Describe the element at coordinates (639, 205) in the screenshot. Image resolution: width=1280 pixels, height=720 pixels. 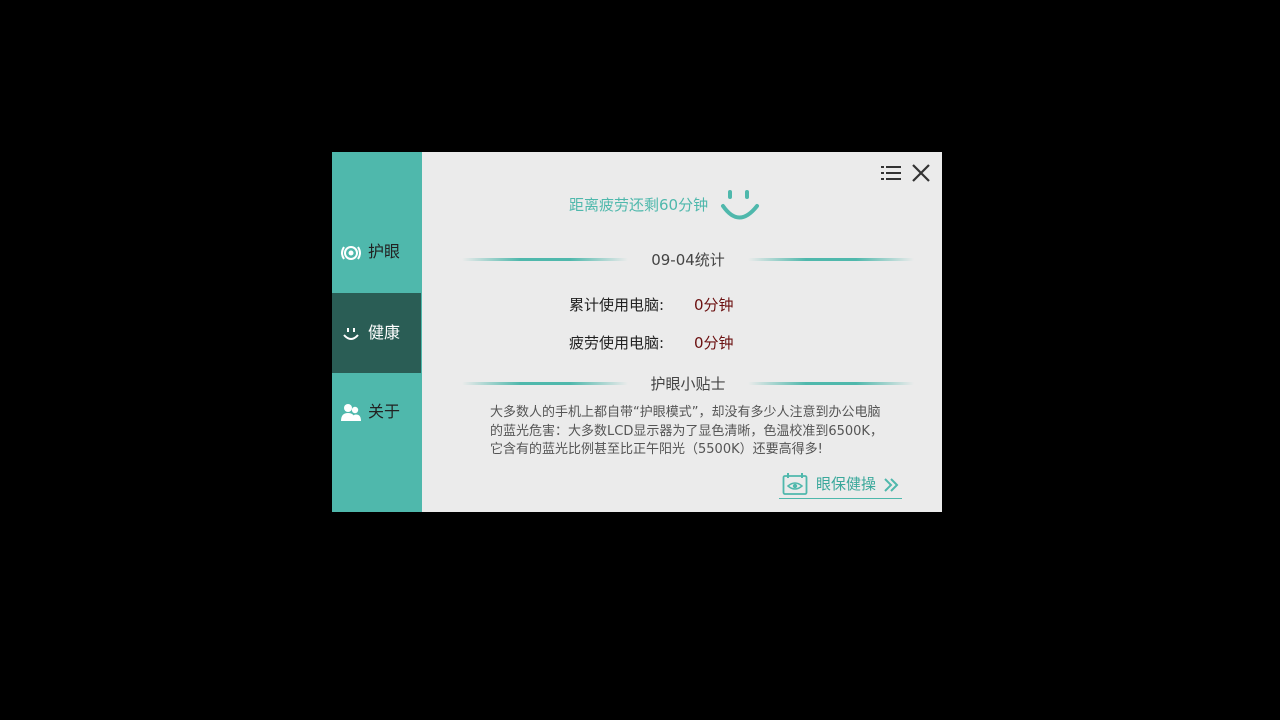
I see `fatigue-countdown: 距离疲劳还剩60分钟` at that location.